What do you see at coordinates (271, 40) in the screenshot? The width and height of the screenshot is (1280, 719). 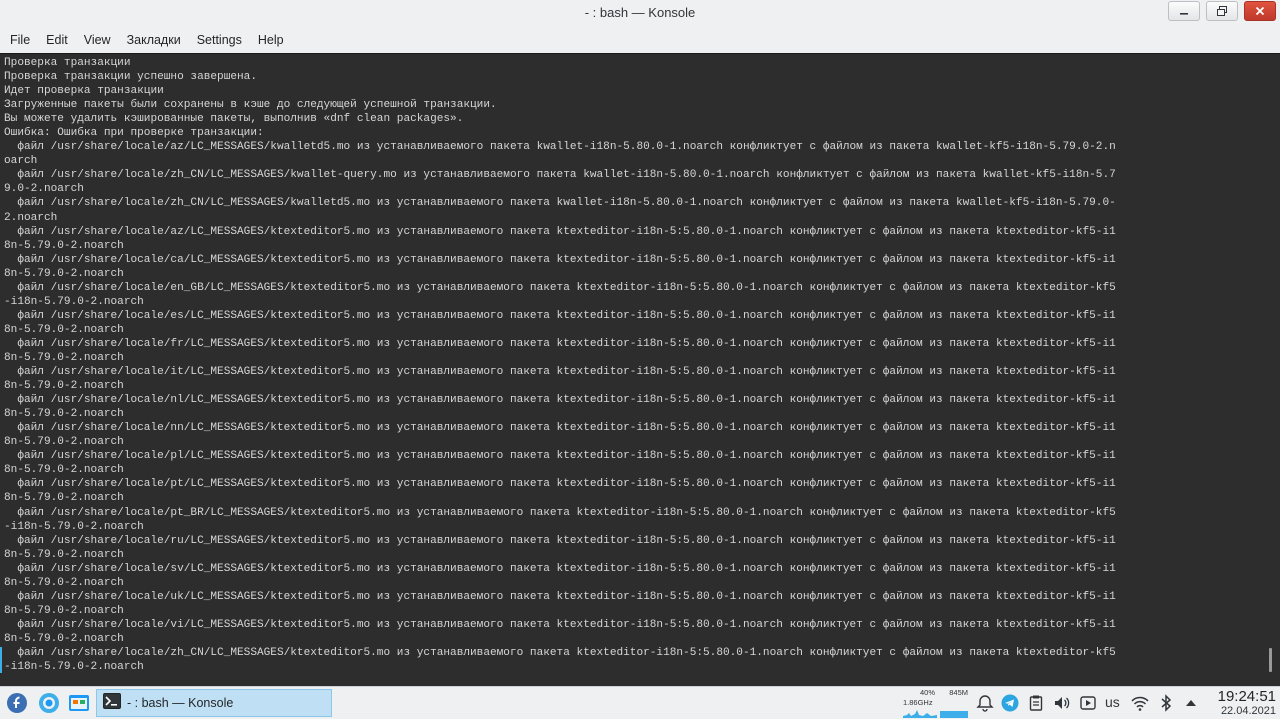 I see `menu-help: Help` at bounding box center [271, 40].